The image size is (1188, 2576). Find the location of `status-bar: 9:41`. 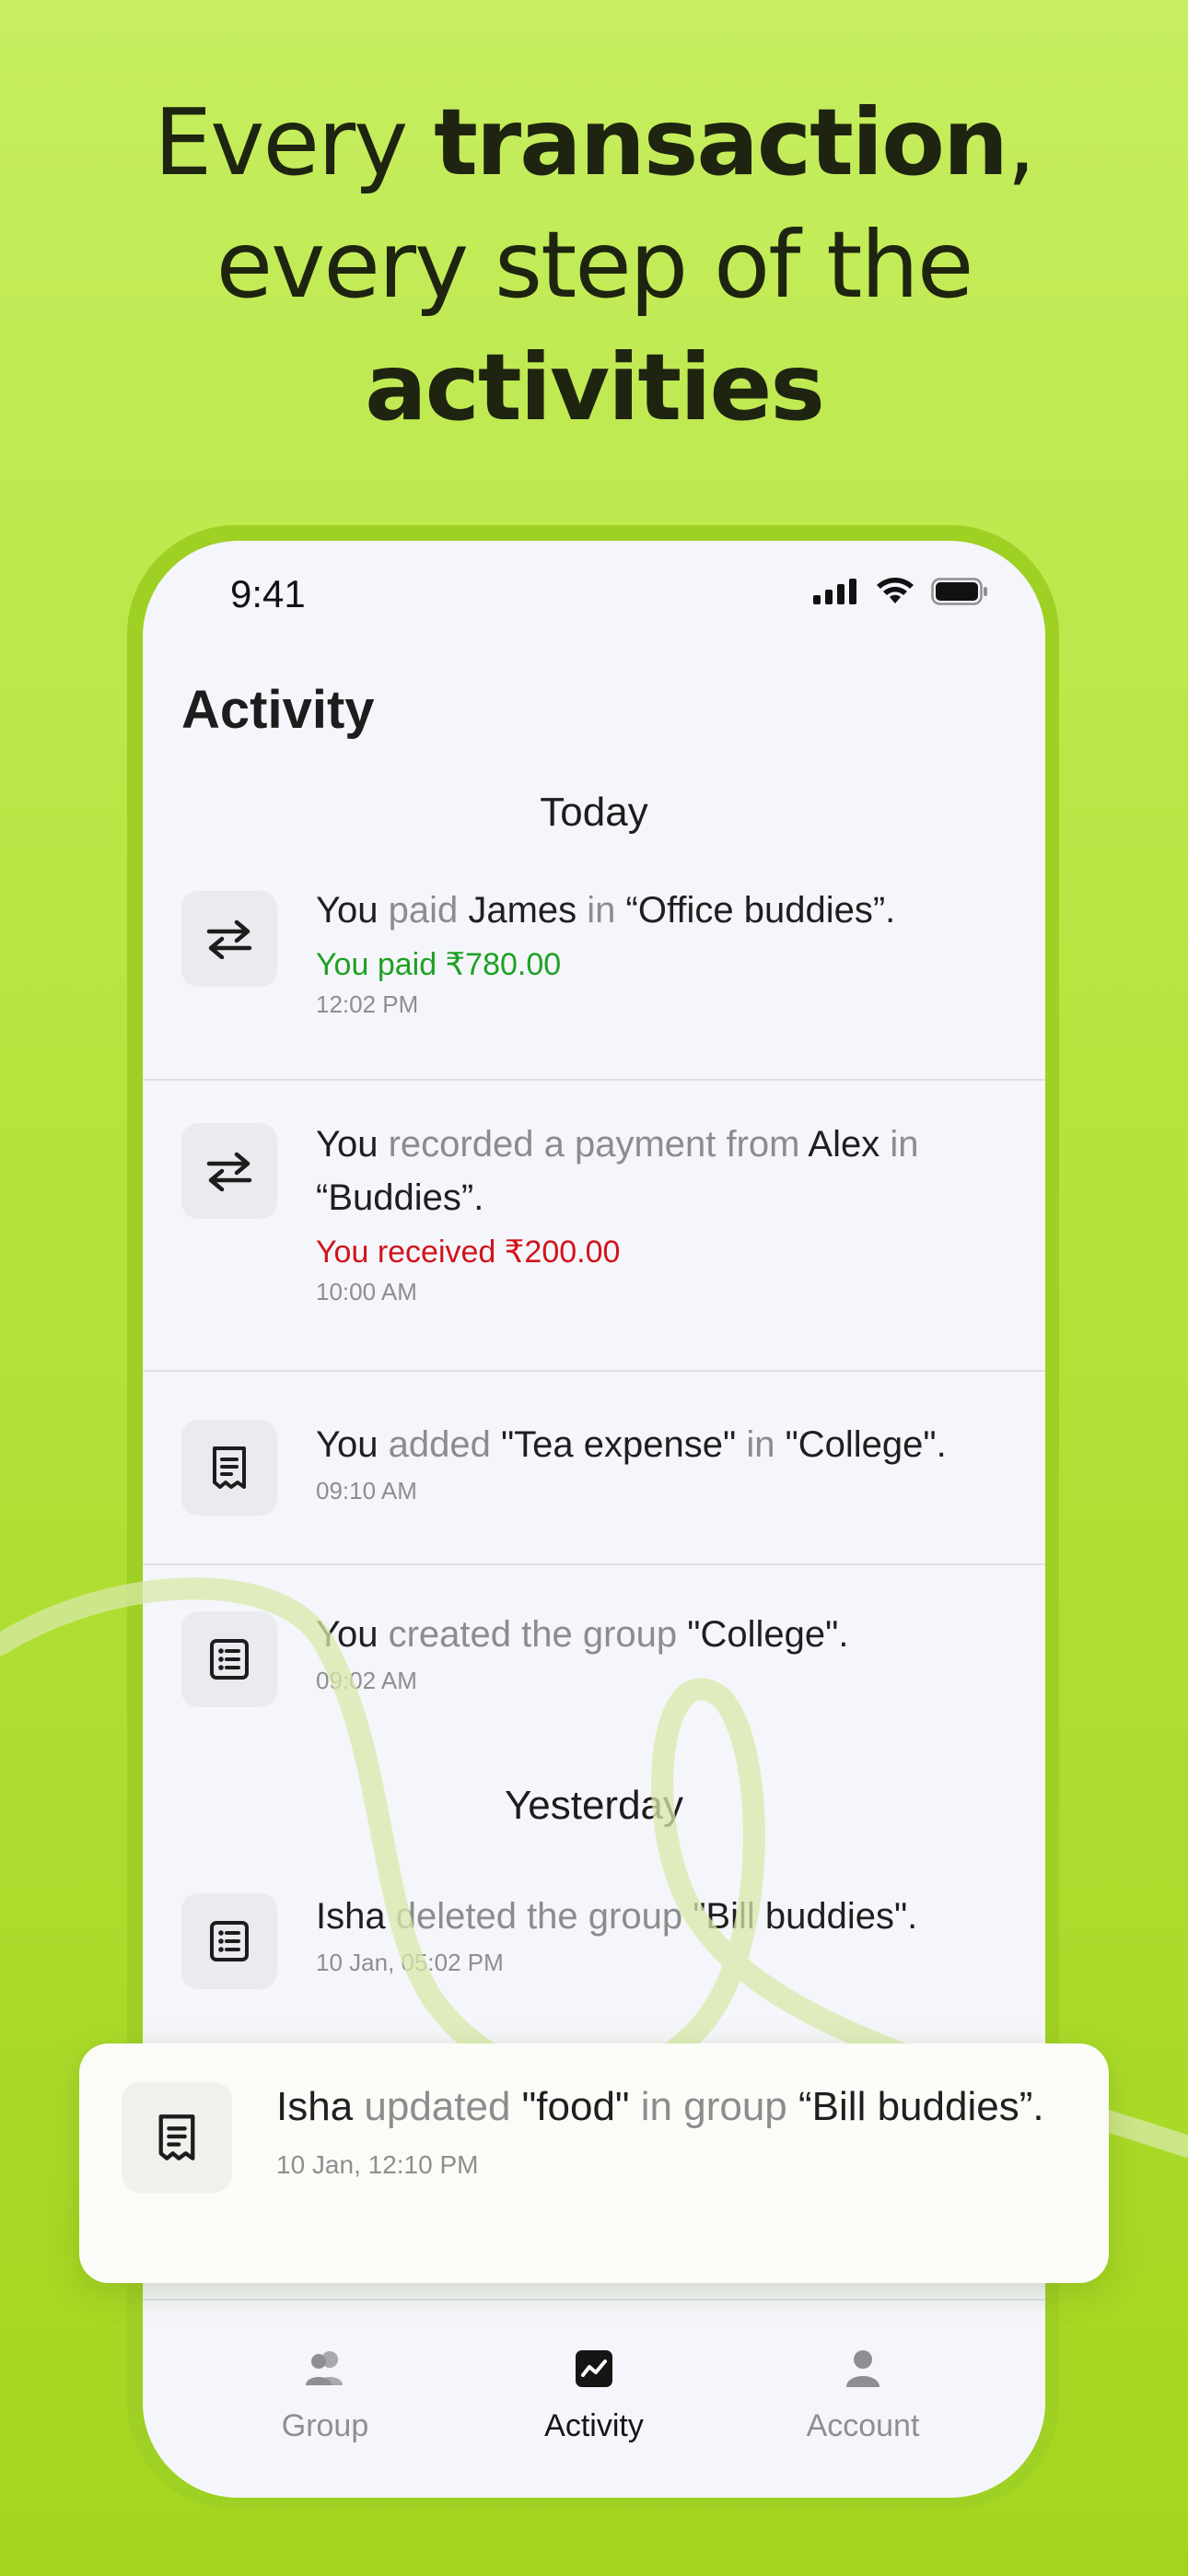

status-bar: 9:41 is located at coordinates (594, 596).